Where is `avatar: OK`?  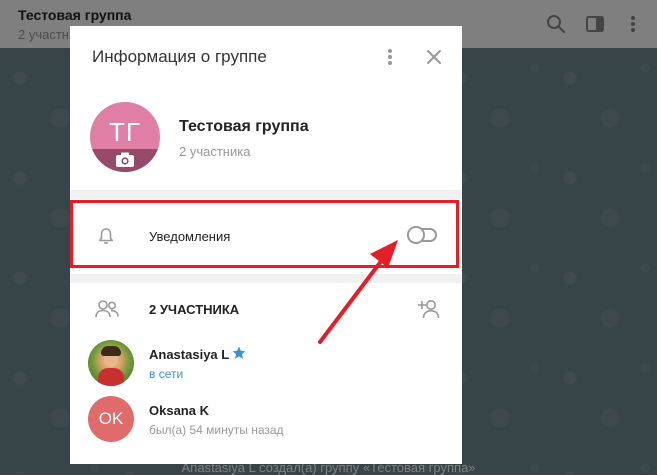 avatar: OK is located at coordinates (111, 419).